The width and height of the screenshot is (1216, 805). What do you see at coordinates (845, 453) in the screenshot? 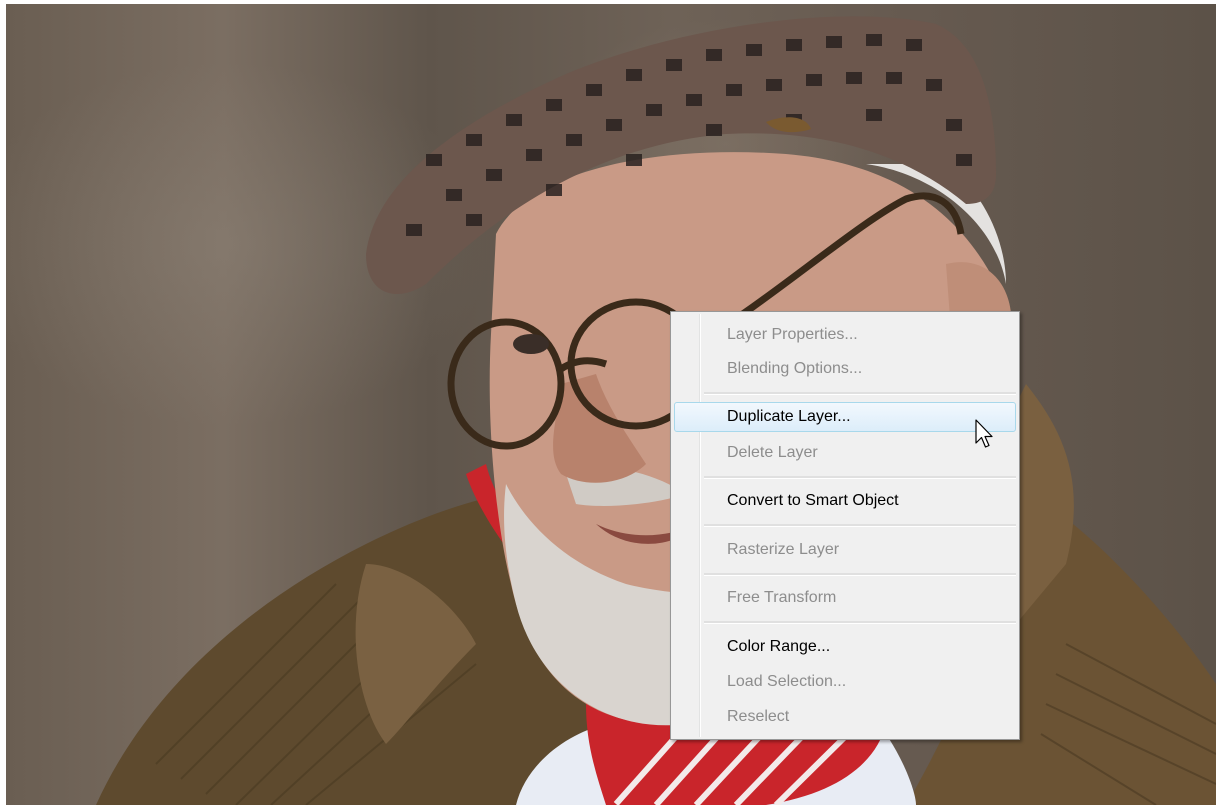
I see `menu-item-delete-layer: Delete Layer` at bounding box center [845, 453].